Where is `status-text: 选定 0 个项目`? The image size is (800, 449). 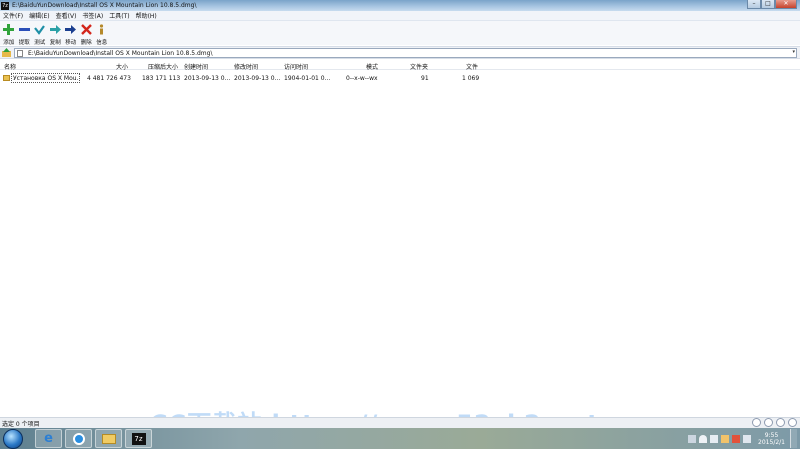 status-text: 选定 0 个项目 is located at coordinates (21, 424).